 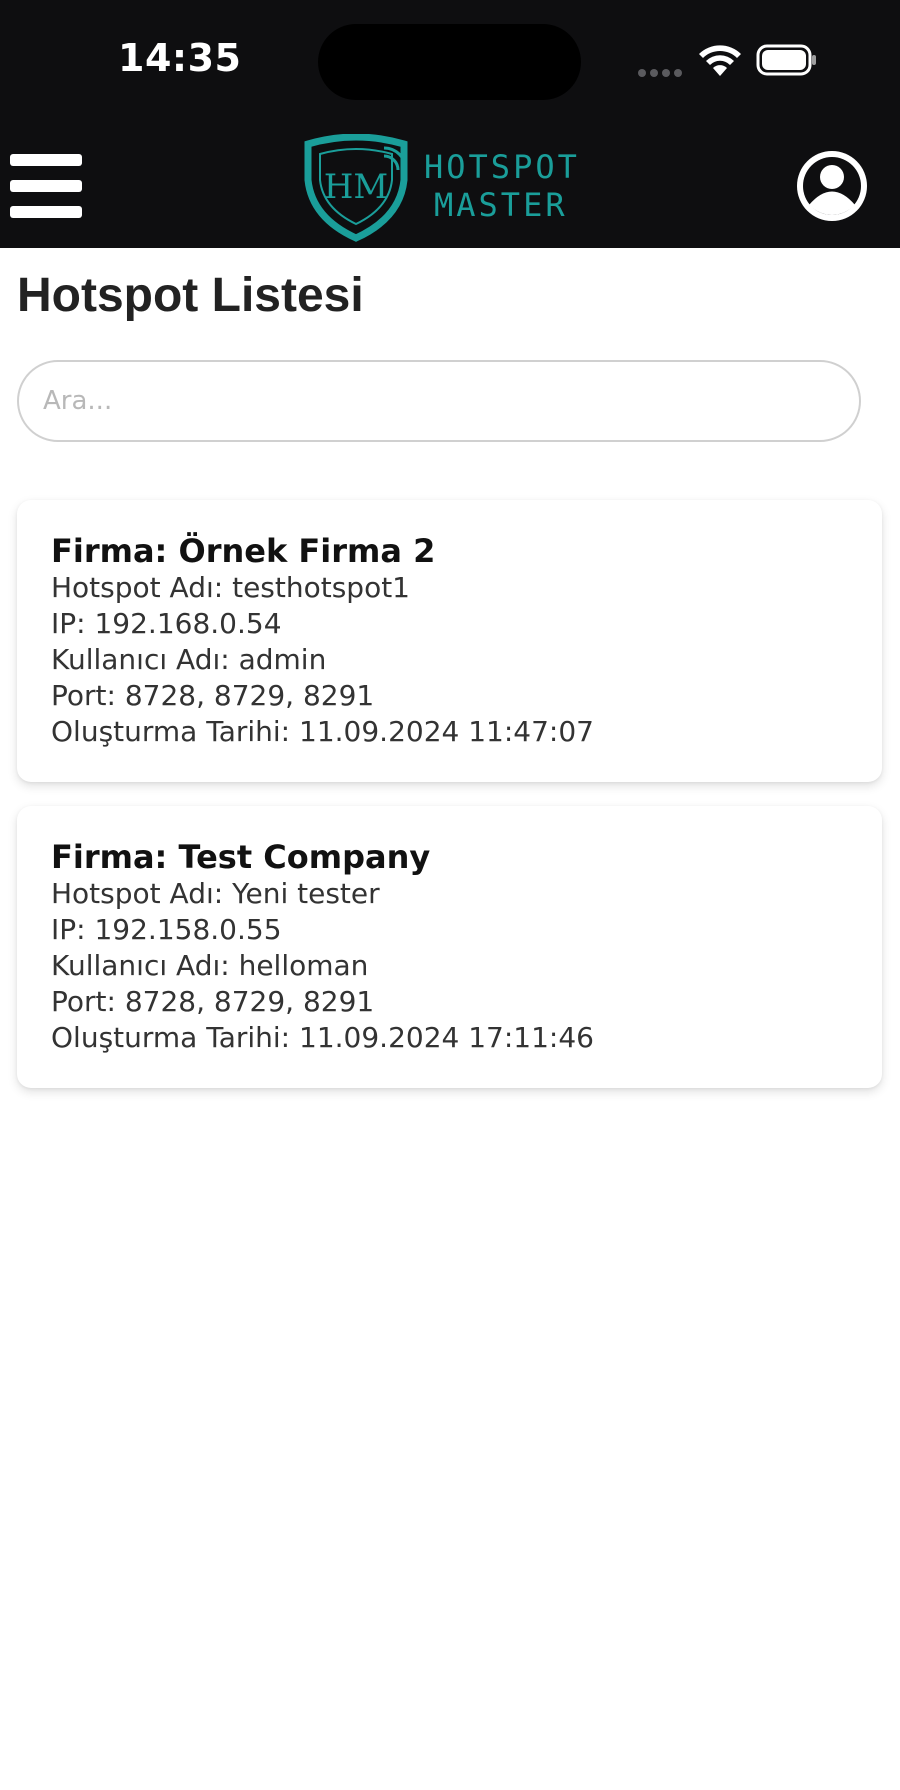 I want to click on hotspot-created-date: Oluşturma Tarihi: 11.09.2024 17:11:46, so click(x=322, y=1037).